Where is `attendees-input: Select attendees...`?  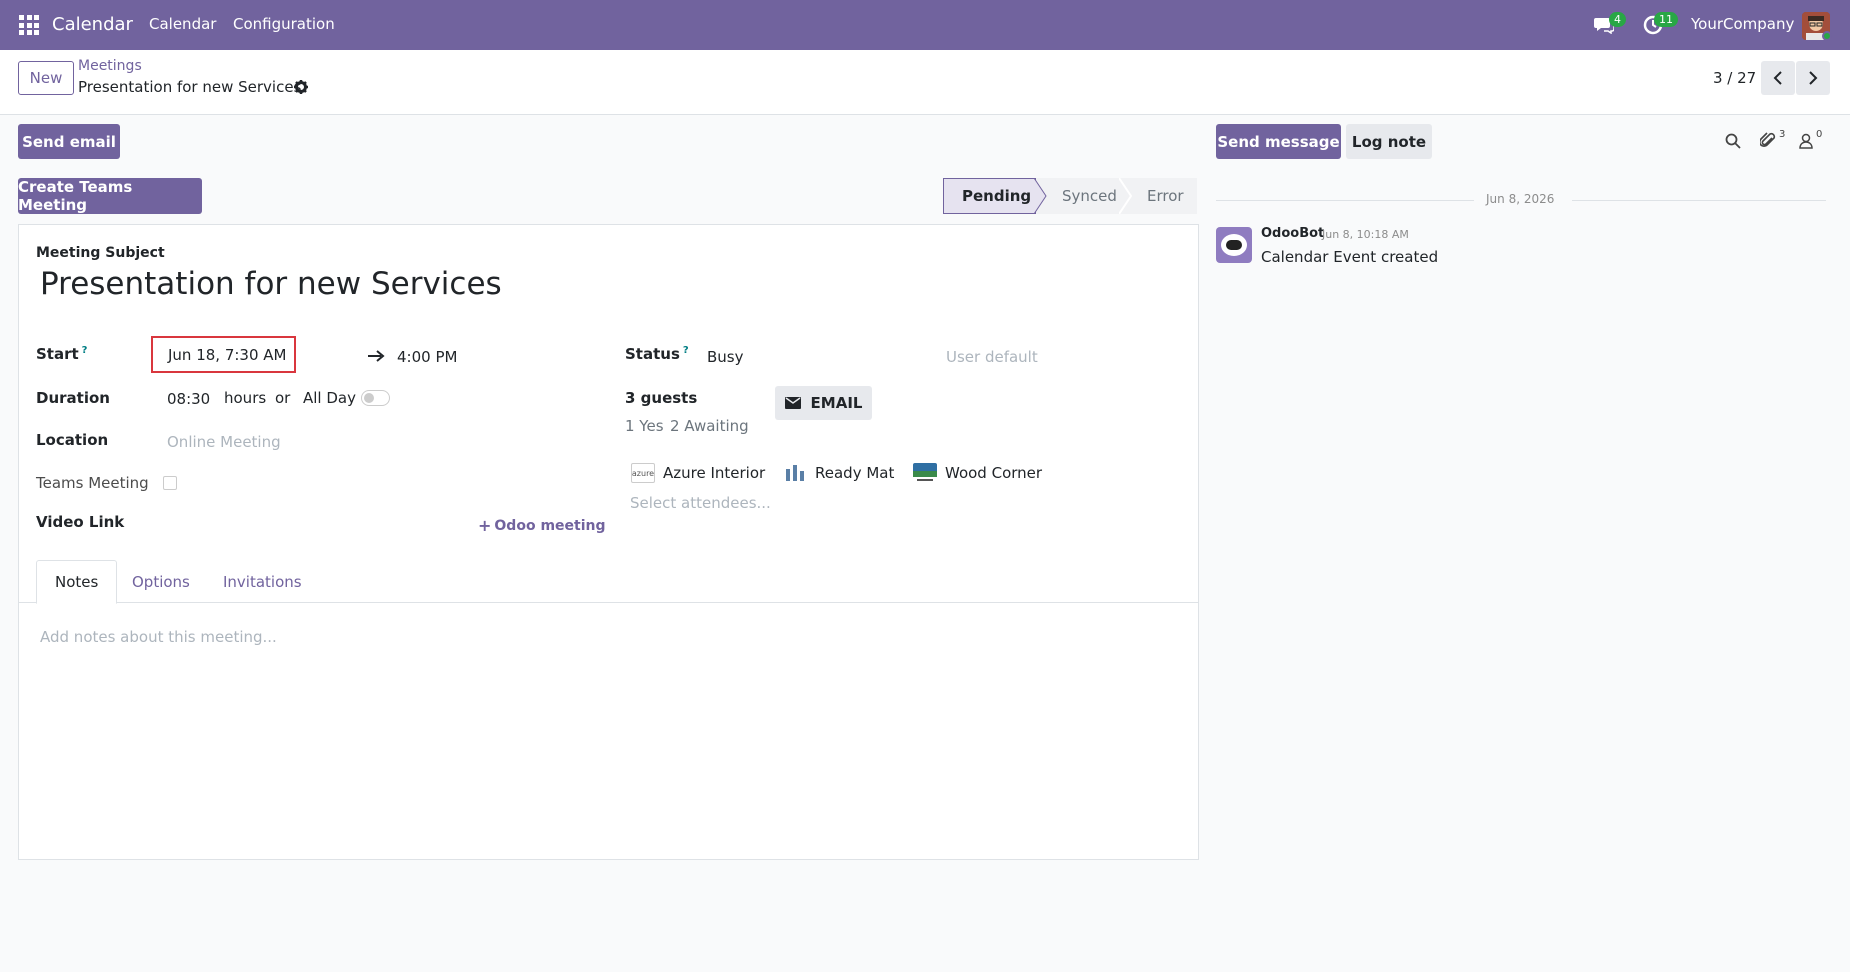 attendees-input: Select attendees... is located at coordinates (700, 503).